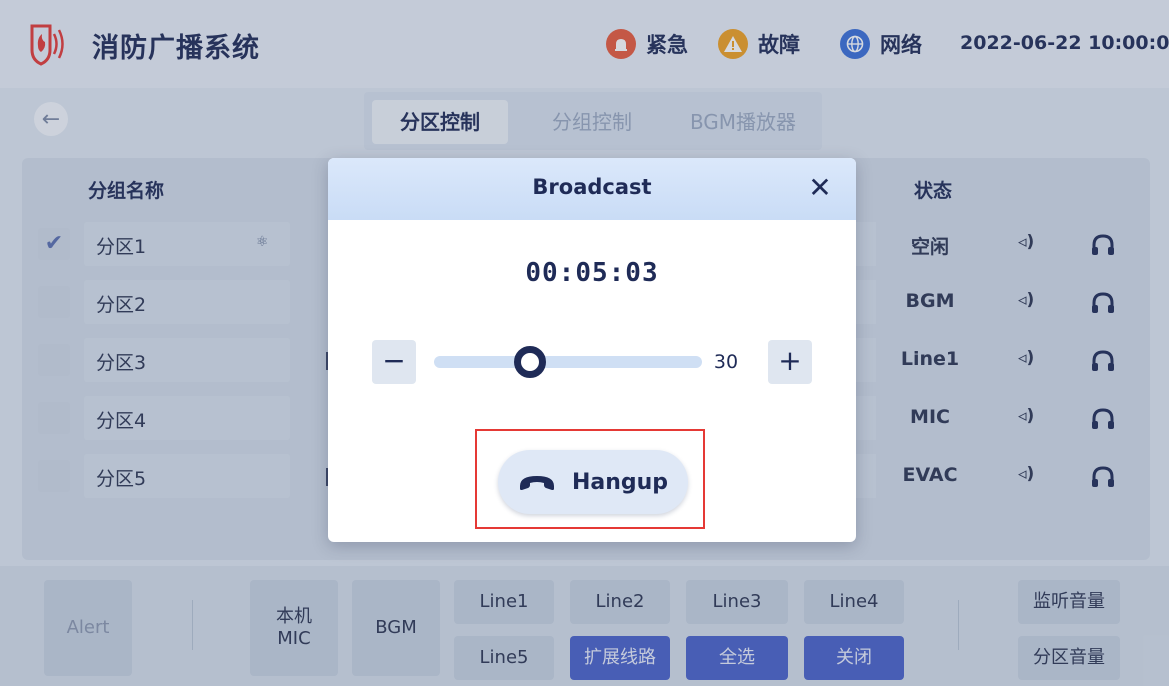  I want to click on volume-increase-button: +, so click(790, 362).